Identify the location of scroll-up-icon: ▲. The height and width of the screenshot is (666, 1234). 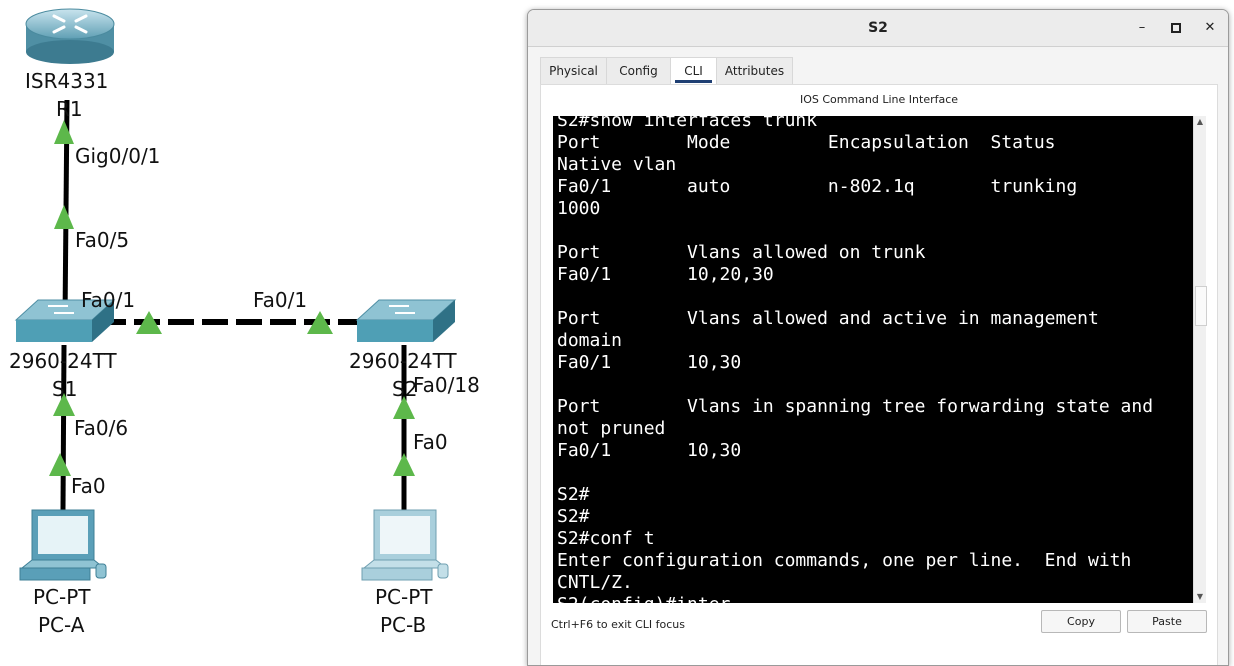
(1200, 122).